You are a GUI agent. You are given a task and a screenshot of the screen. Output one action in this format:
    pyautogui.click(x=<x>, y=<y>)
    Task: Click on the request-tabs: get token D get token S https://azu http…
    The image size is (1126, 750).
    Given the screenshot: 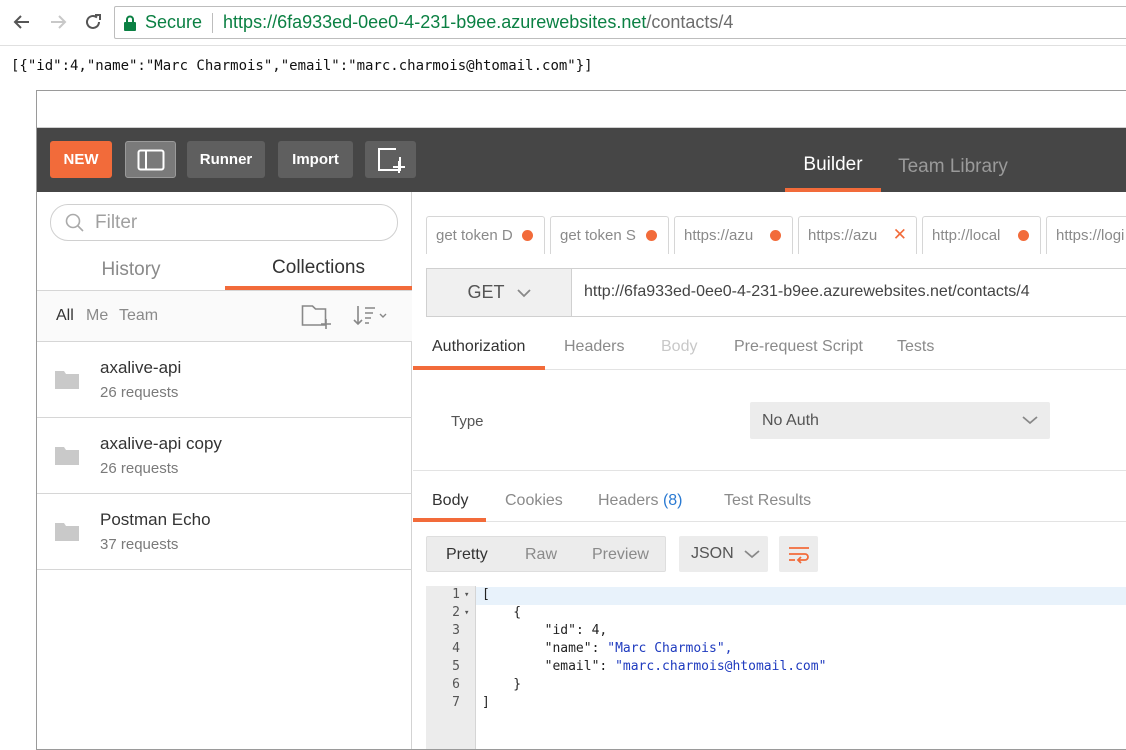 What is the action you would take?
    pyautogui.click(x=769, y=229)
    